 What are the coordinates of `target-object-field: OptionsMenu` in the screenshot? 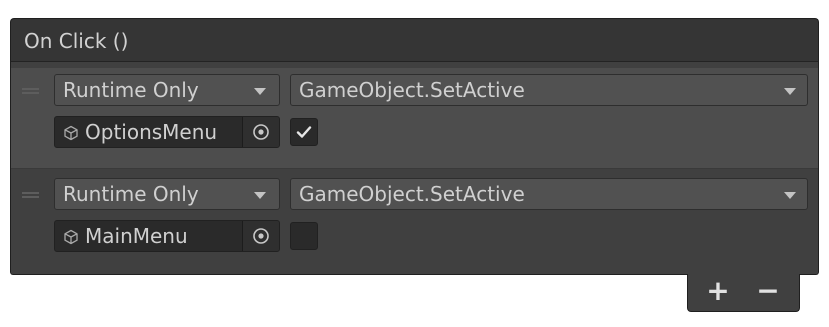 It's located at (167, 132).